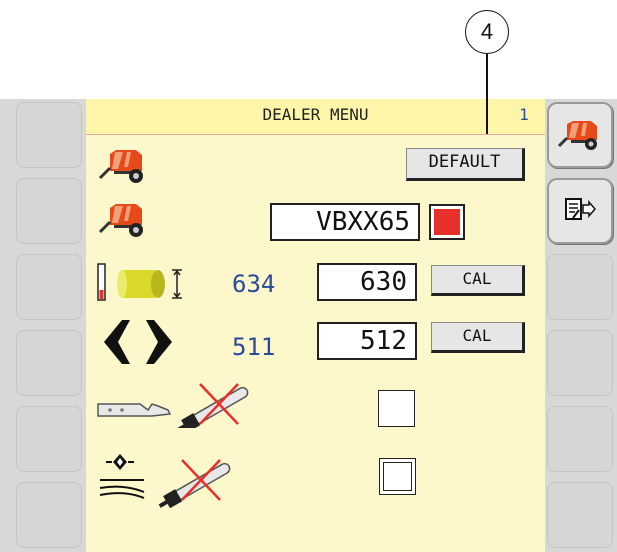  I want to click on export-settings-icon, so click(580, 209).